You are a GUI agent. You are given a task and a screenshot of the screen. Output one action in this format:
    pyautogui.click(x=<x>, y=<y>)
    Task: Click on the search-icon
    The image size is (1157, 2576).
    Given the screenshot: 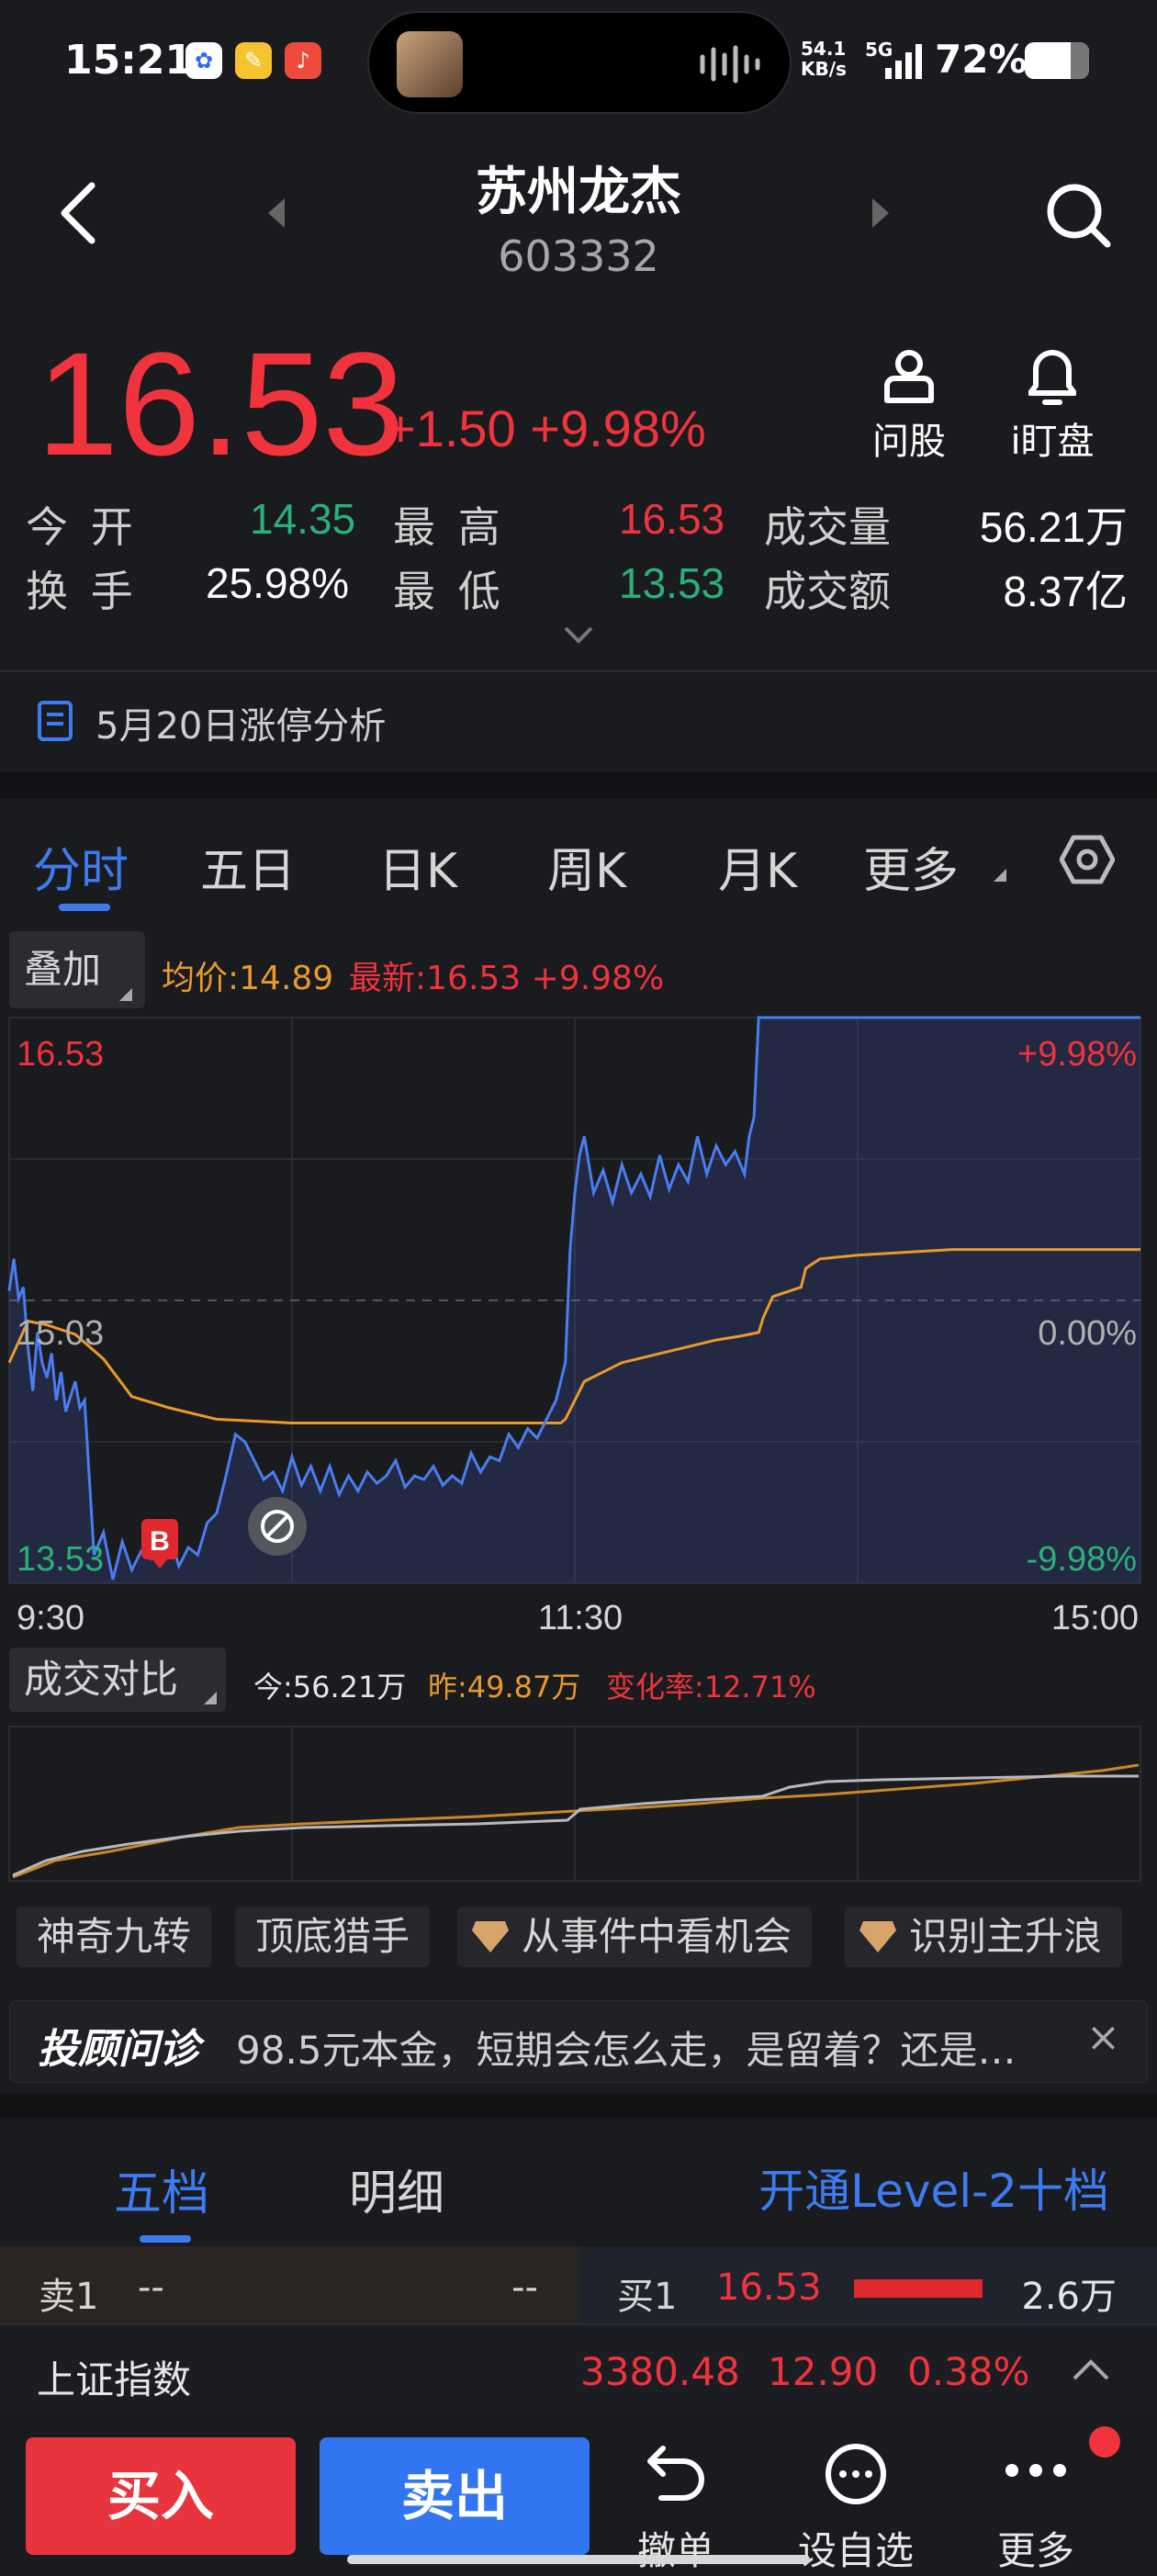 What is the action you would take?
    pyautogui.click(x=1078, y=215)
    